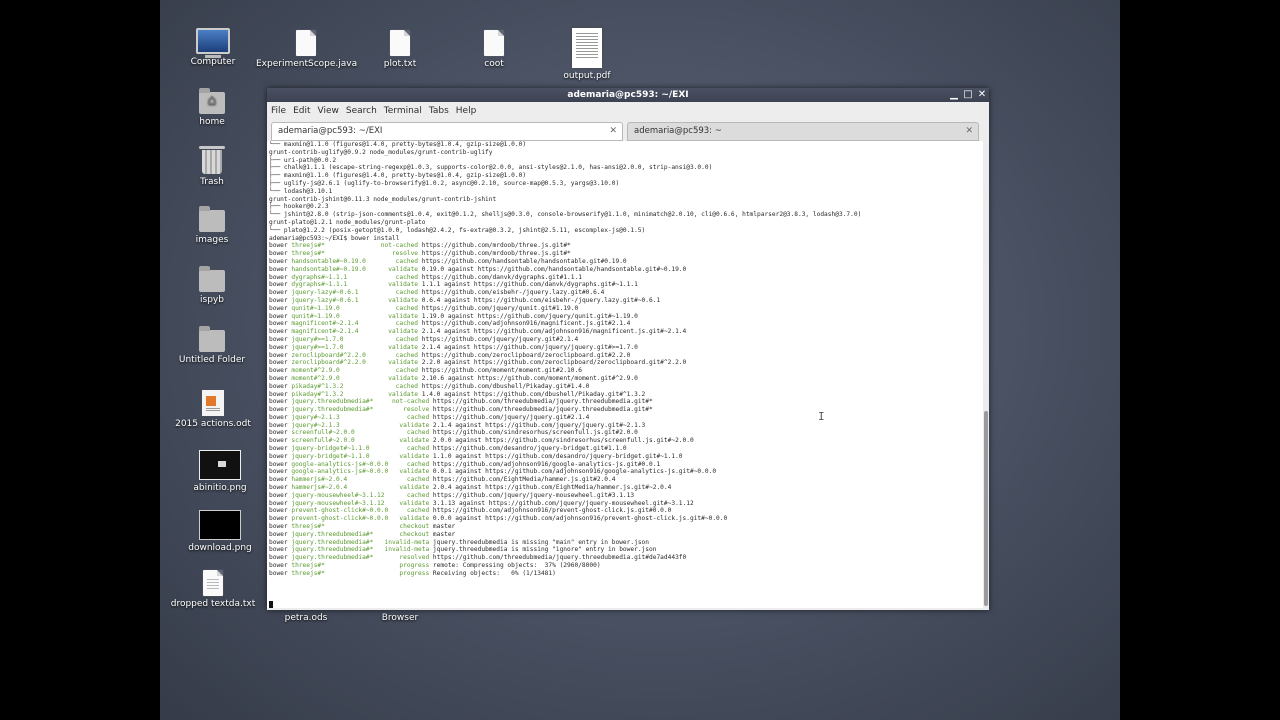 Image resolution: width=1280 pixels, height=720 pixels. I want to click on desktop-icon-trash: Trash, so click(212, 167).